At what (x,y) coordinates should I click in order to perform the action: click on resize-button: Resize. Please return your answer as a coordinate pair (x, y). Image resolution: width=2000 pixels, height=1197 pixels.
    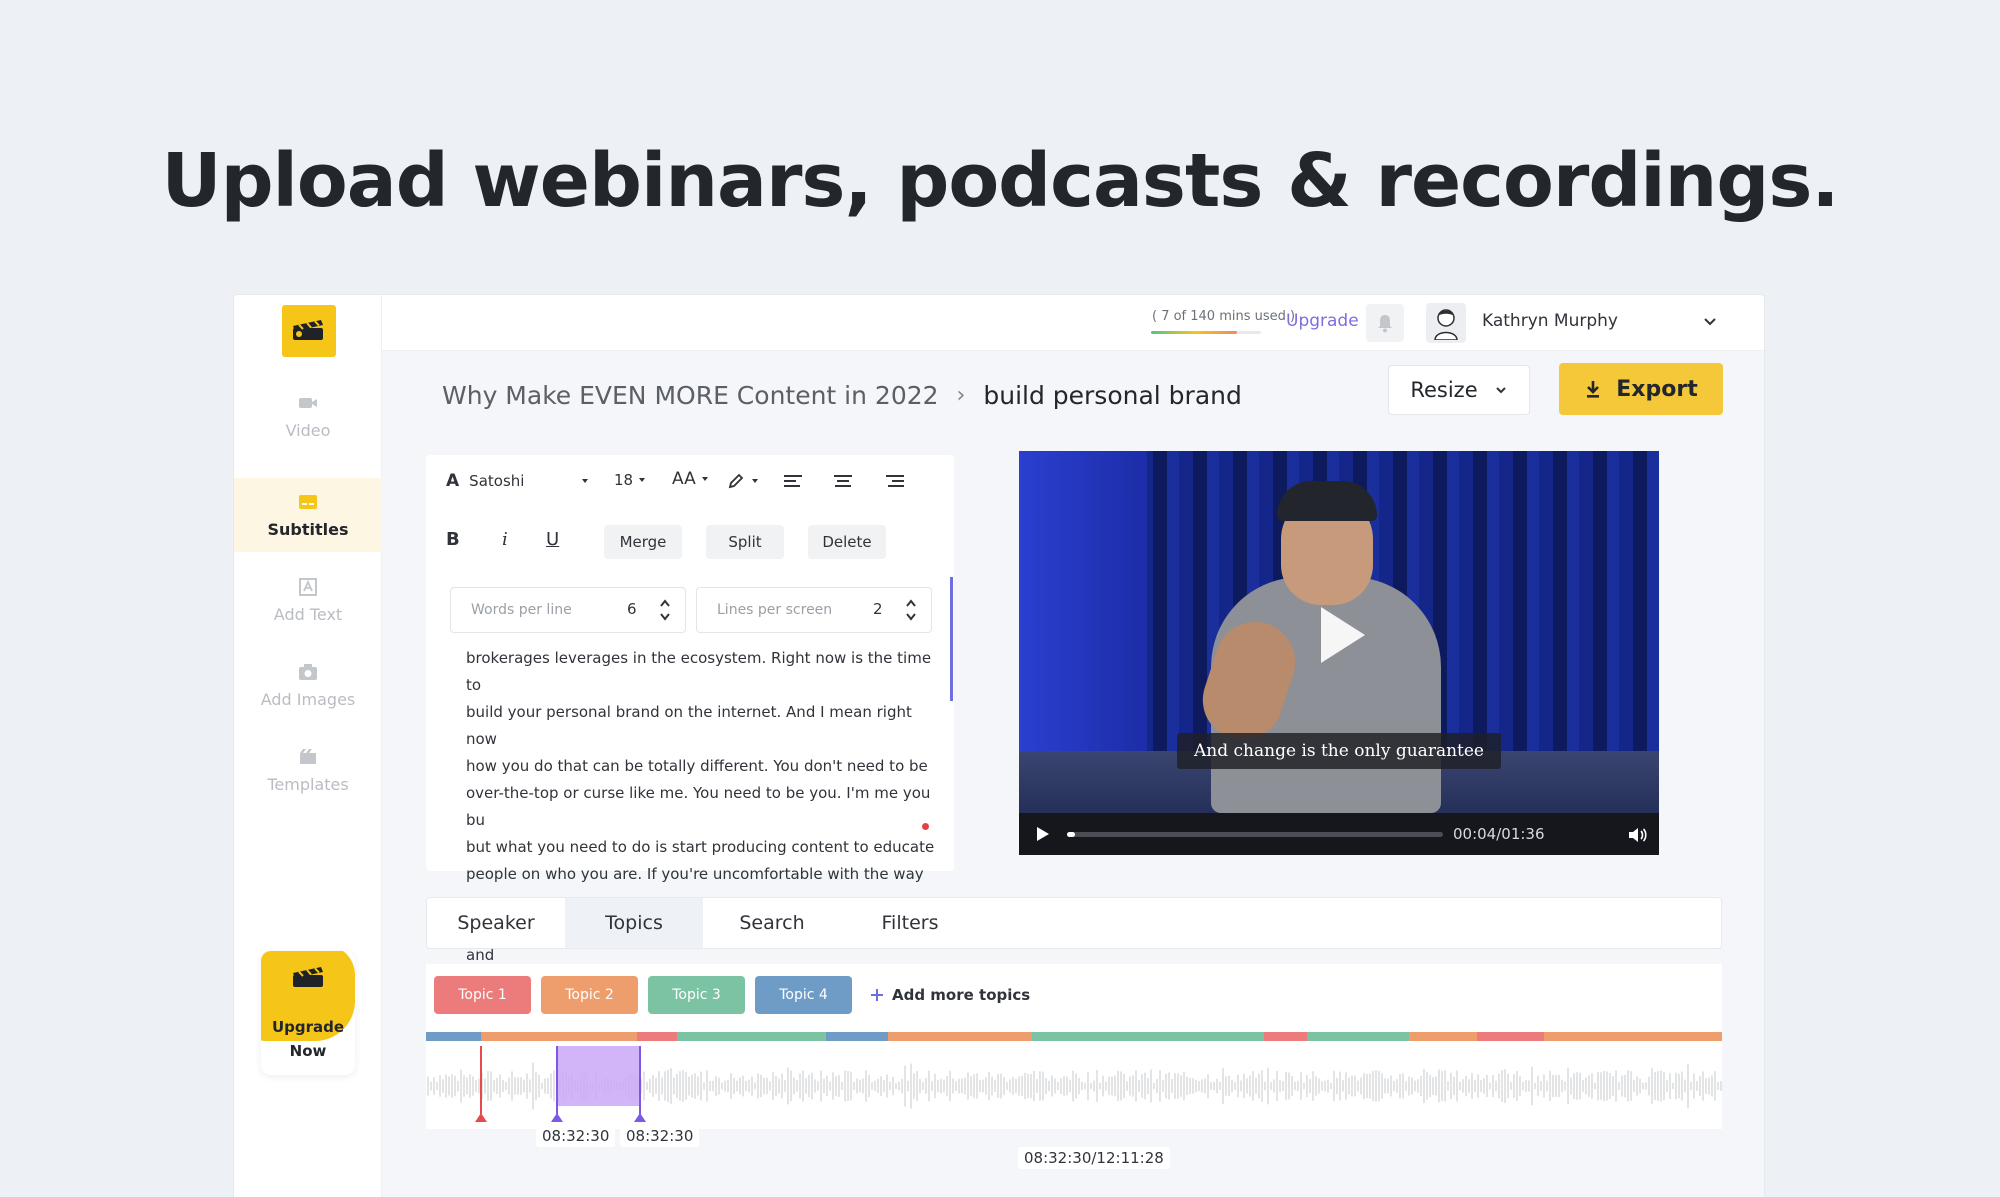
    Looking at the image, I should click on (1459, 390).